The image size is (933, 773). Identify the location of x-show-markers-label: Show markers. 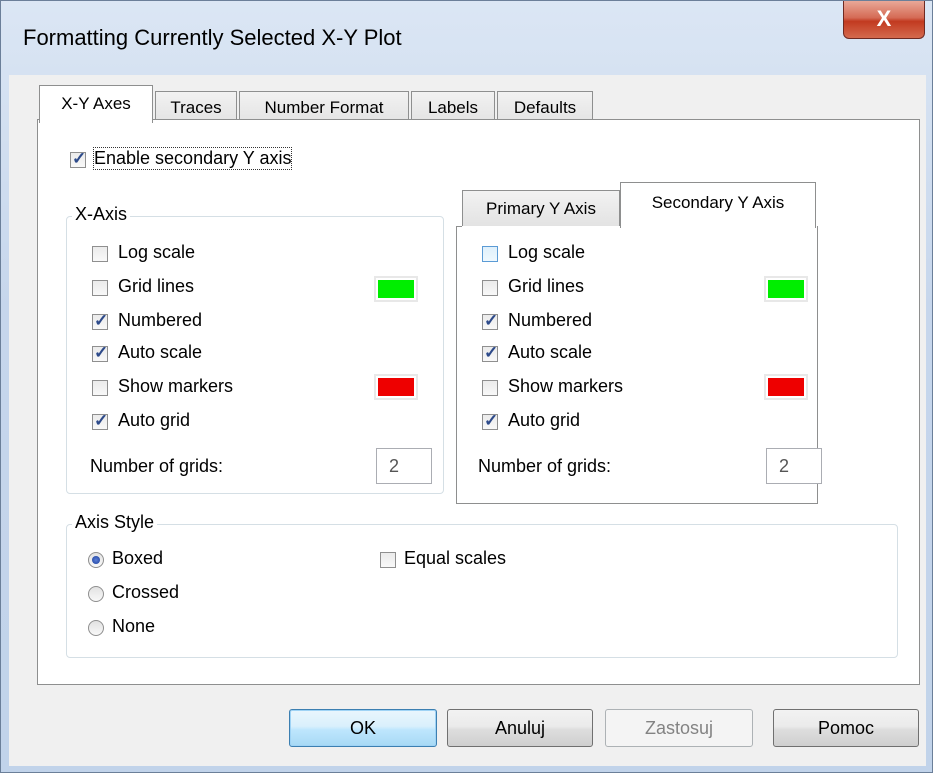
(175, 386).